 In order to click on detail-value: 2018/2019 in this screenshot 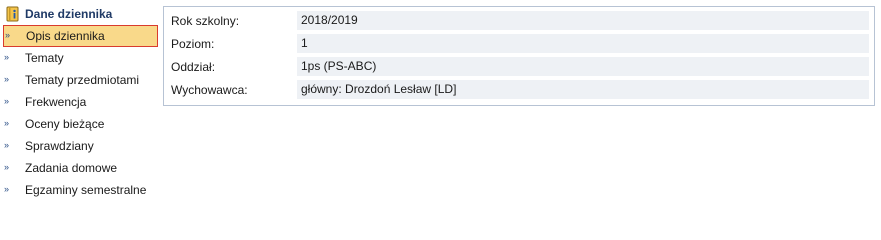, I will do `click(583, 20)`.